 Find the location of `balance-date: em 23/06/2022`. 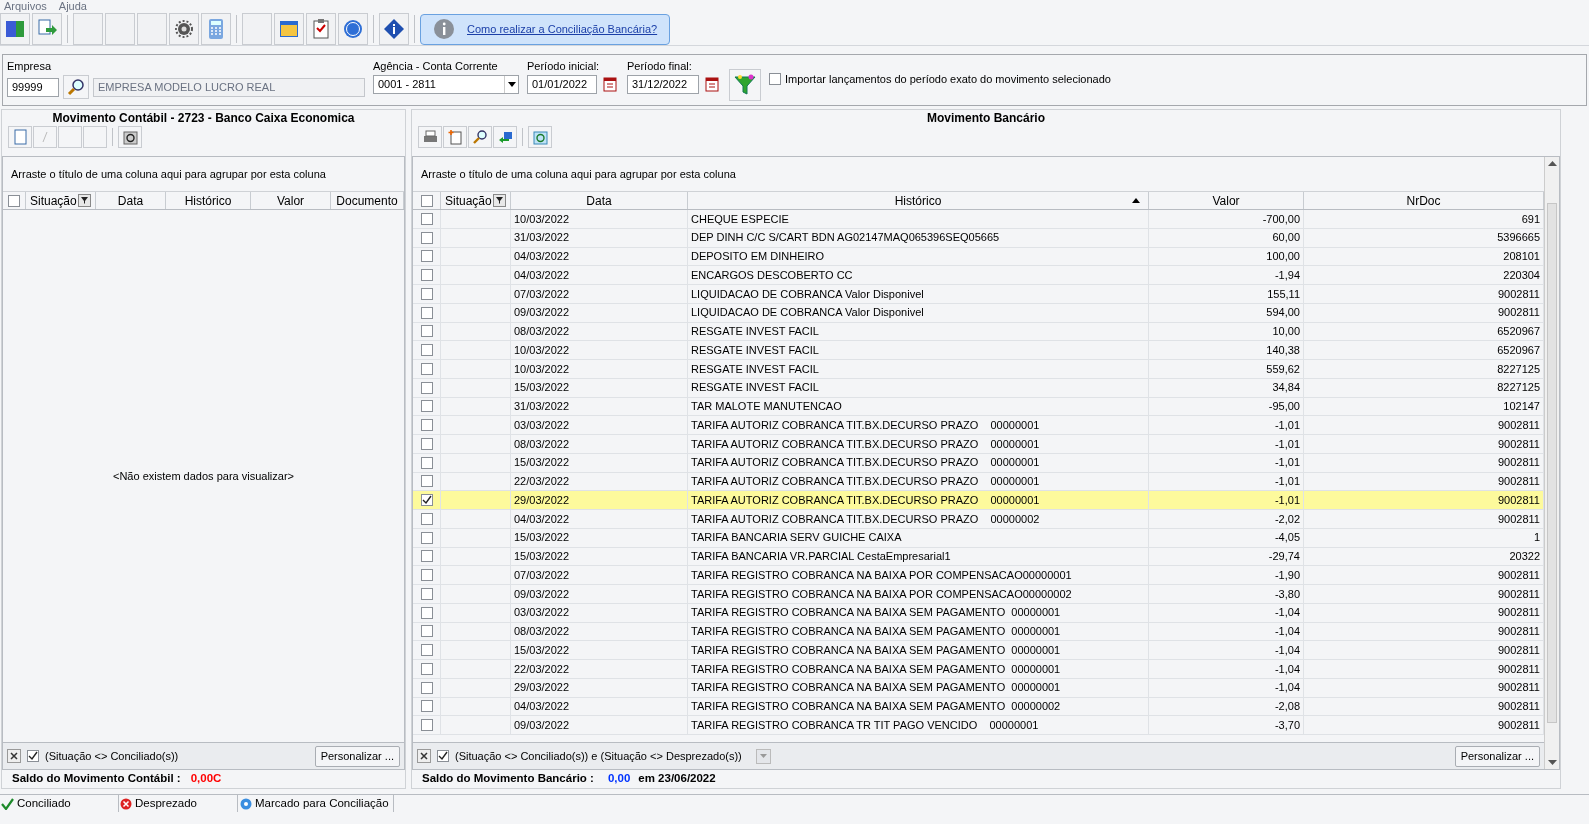

balance-date: em 23/06/2022 is located at coordinates (677, 779).